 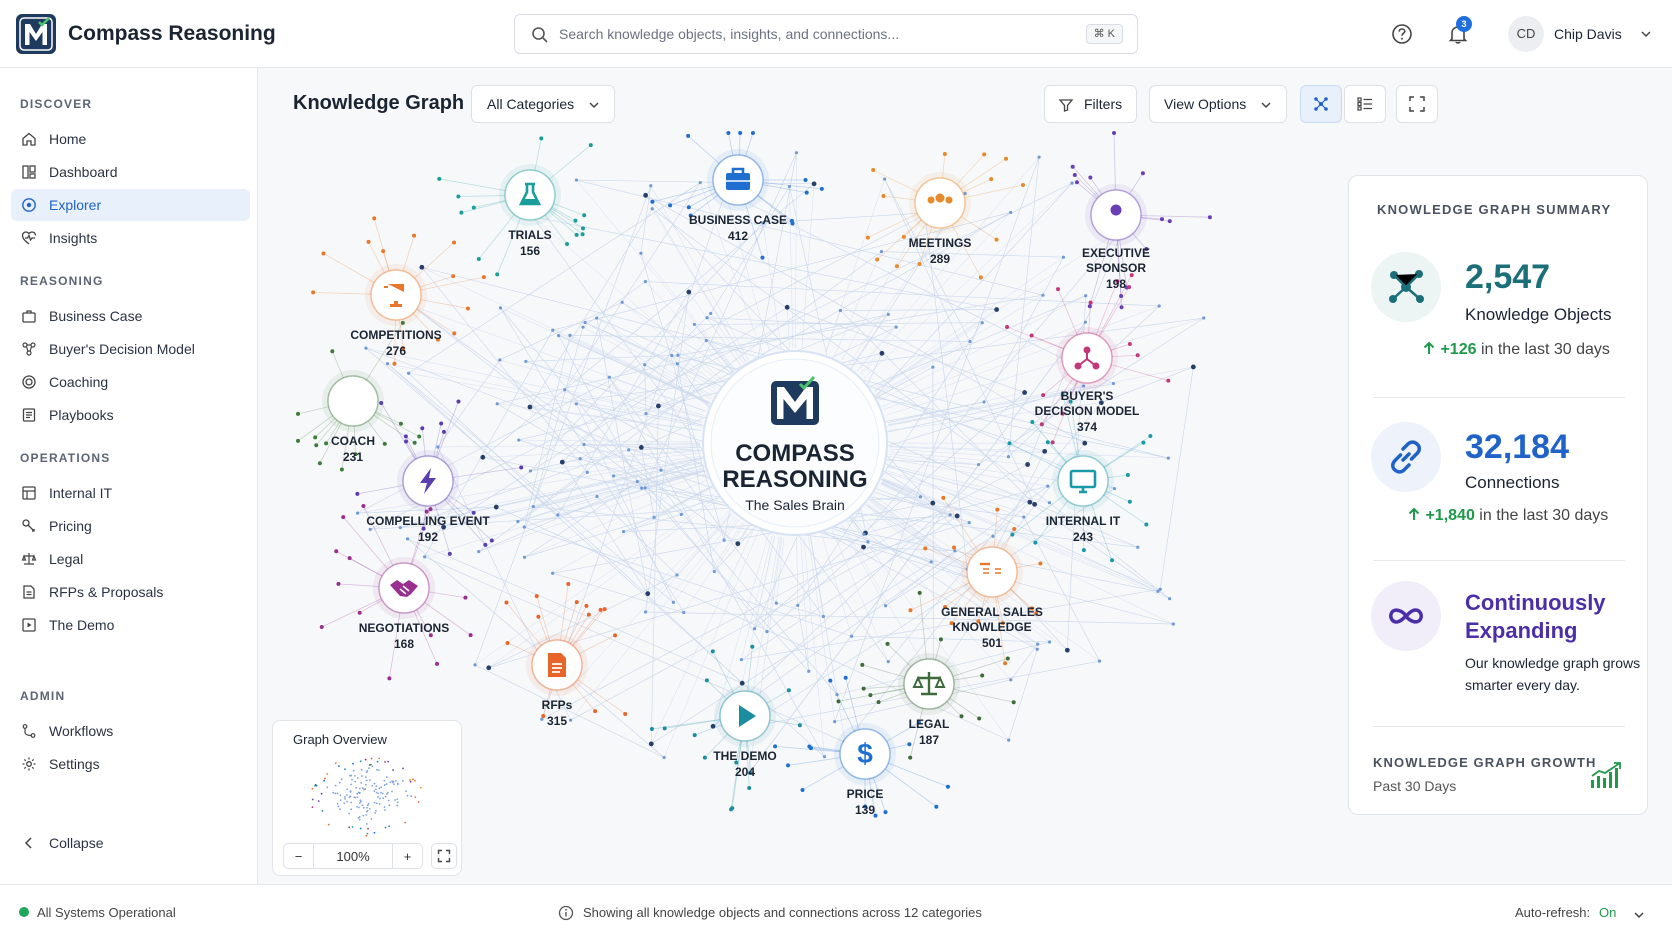 I want to click on app-logo, so click(x=36, y=34).